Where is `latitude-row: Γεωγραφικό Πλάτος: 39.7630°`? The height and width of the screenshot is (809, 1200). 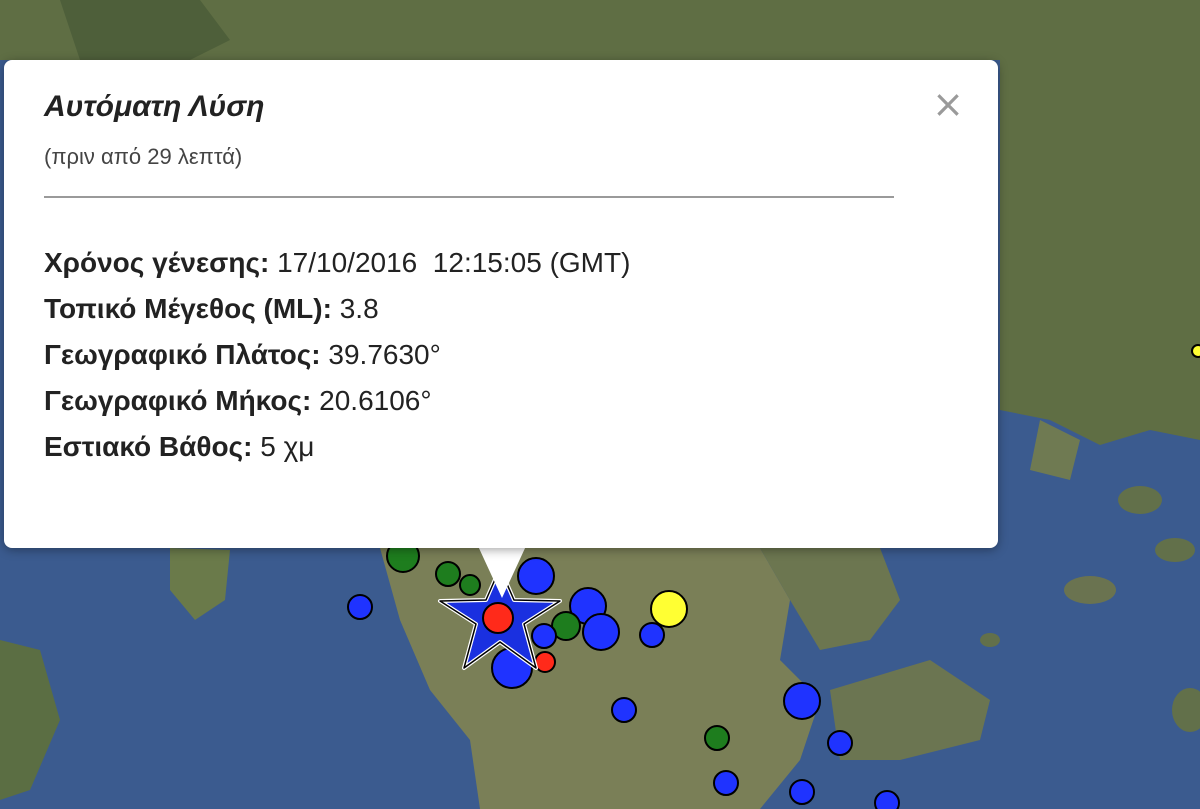
latitude-row: Γεωγραφικό Πλάτος: 39.7630° is located at coordinates (337, 355).